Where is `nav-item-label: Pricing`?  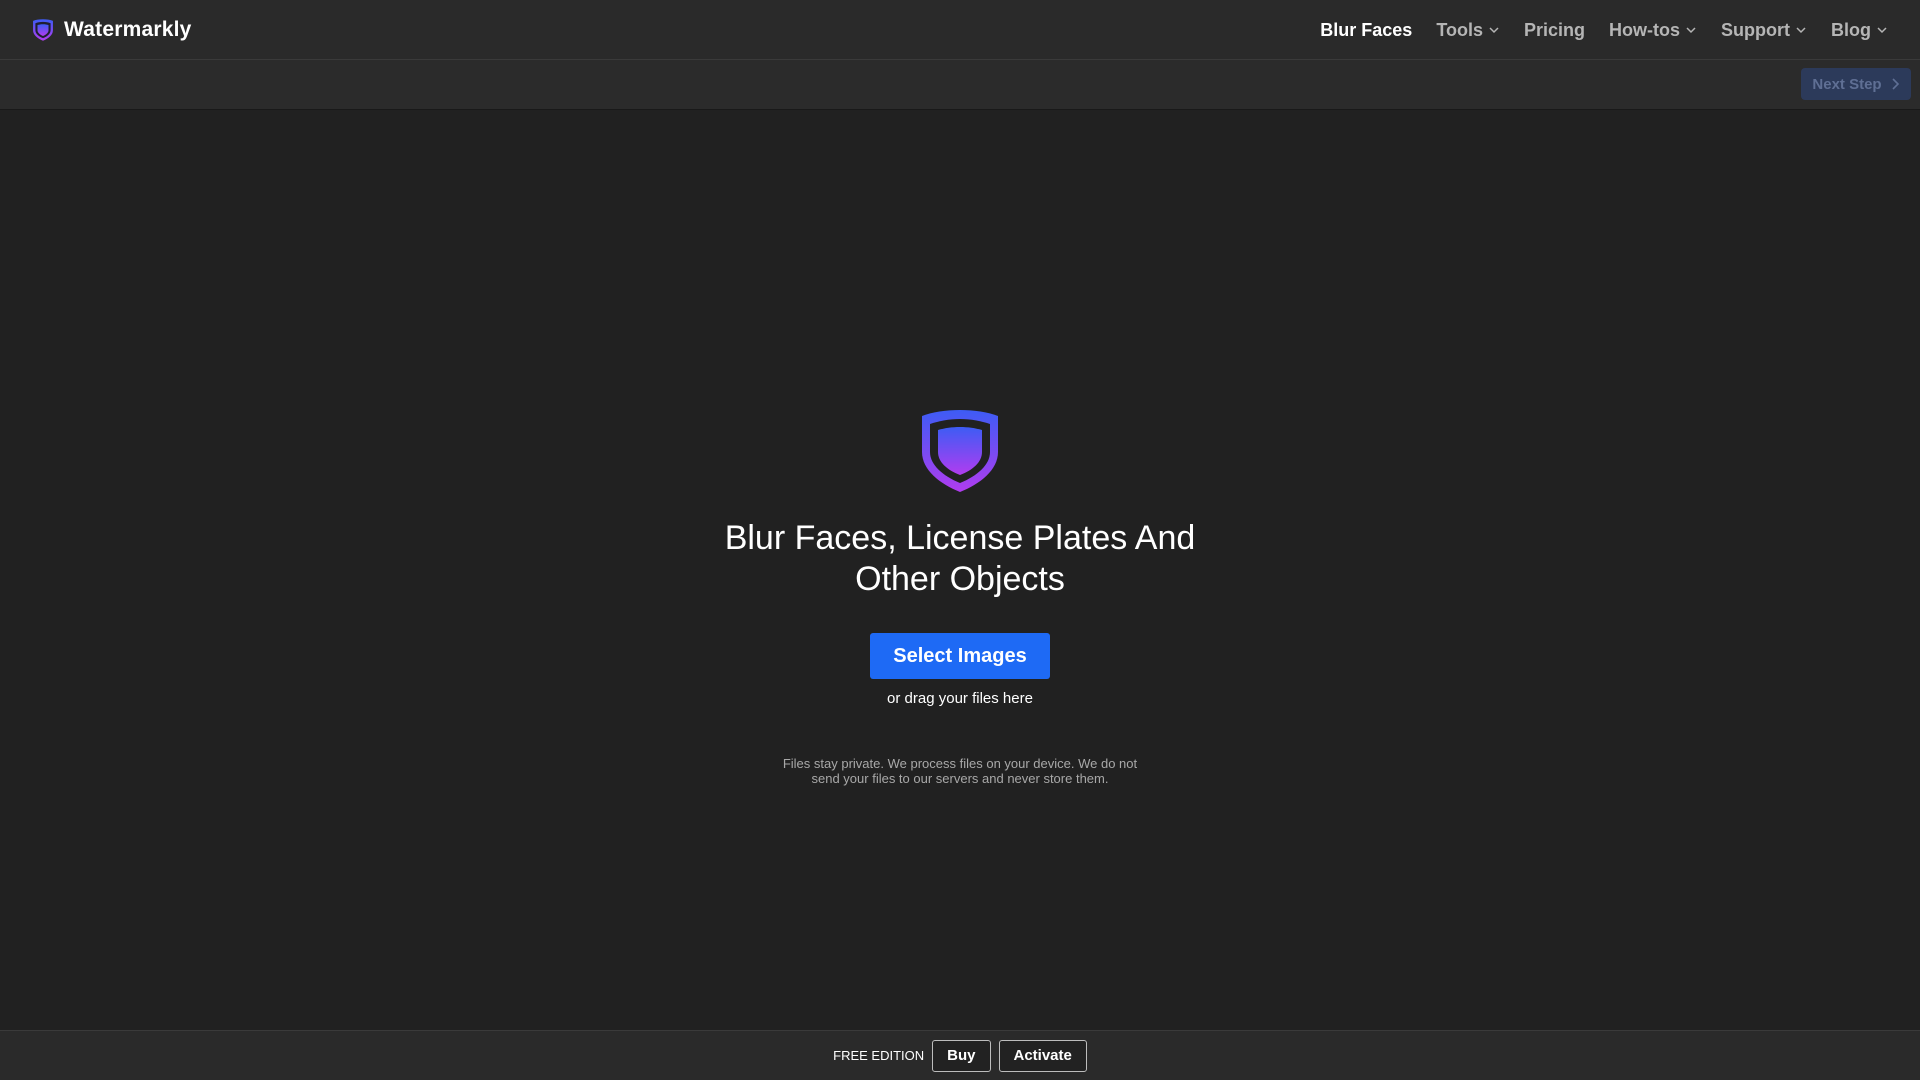
nav-item-label: Pricing is located at coordinates (1554, 29).